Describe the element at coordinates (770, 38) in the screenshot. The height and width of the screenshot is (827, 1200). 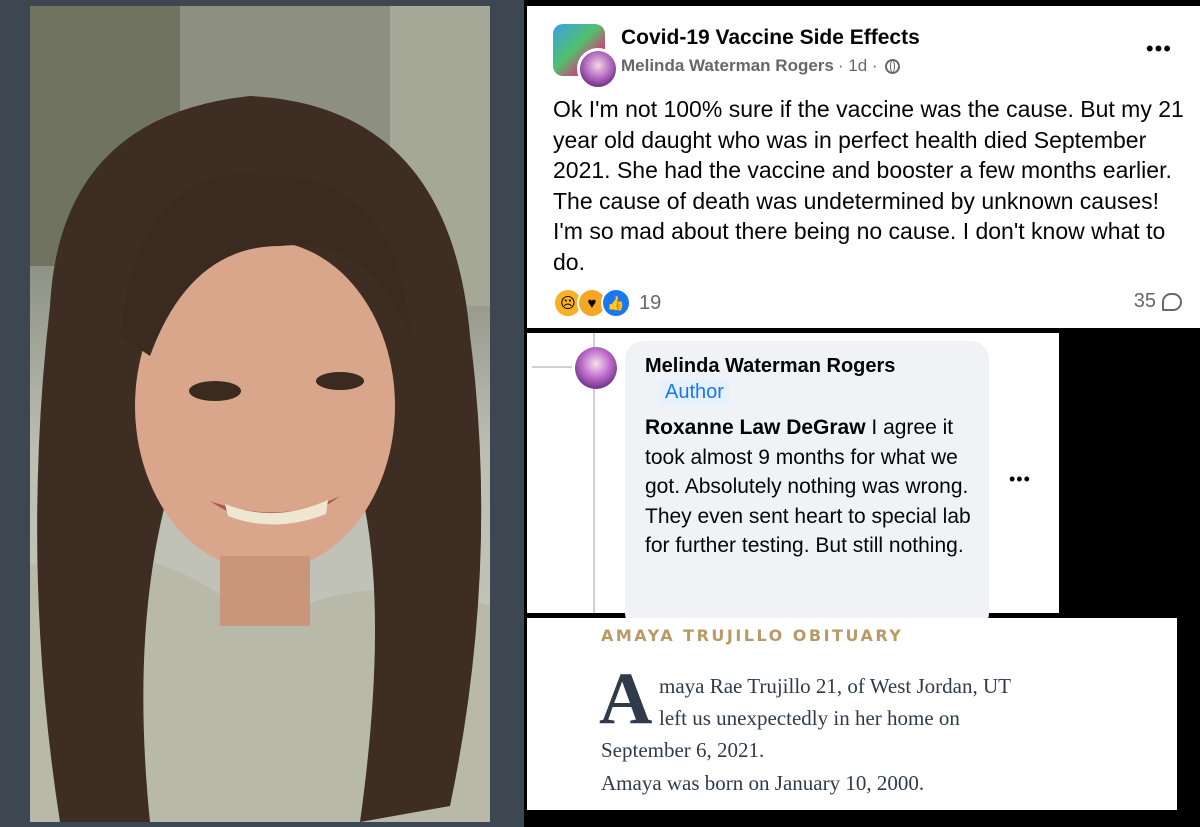
I see `group-name-link: Covid-19 Vaccine Side Effects` at that location.